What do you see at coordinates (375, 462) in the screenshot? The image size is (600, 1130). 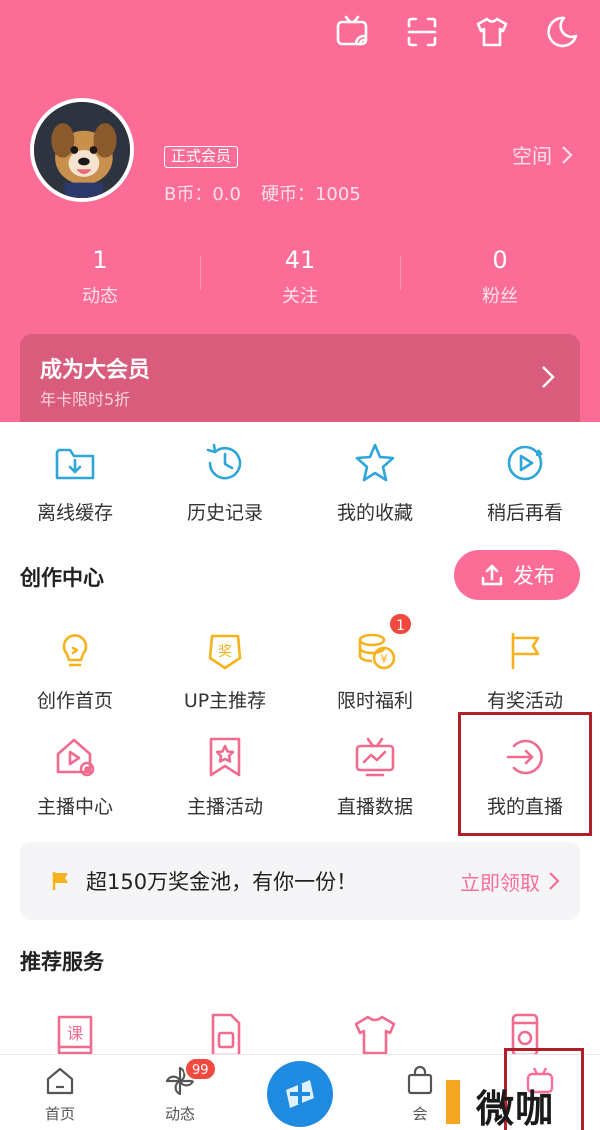 I see `star-icon` at bounding box center [375, 462].